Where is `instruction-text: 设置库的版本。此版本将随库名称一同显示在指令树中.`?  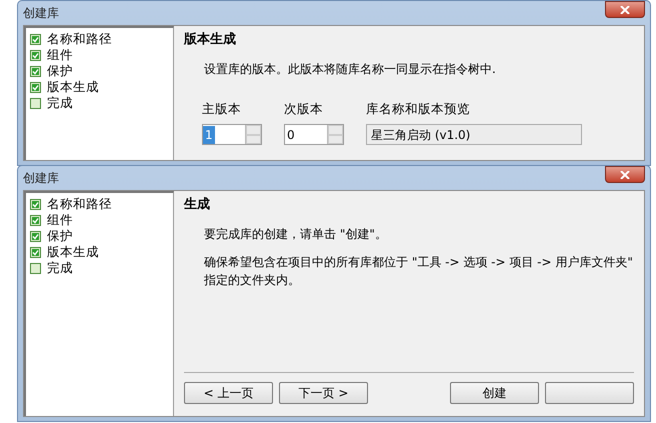 instruction-text: 设置库的版本。此版本将随库名称一同显示在指令树中. is located at coordinates (350, 69).